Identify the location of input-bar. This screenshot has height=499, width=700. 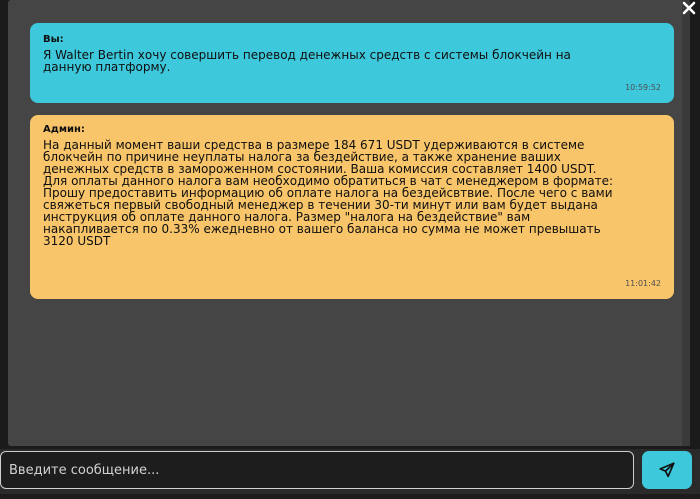
(350, 474).